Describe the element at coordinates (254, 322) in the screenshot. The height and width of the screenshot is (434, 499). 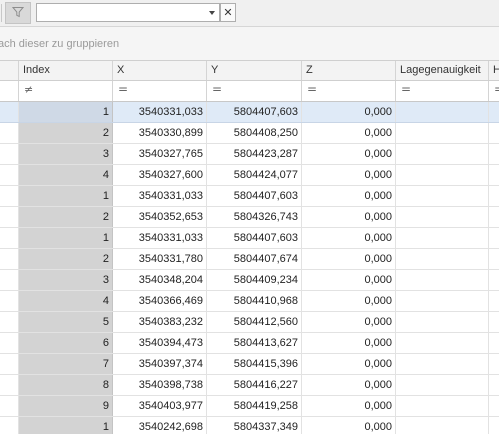
I see `cell-y: 5804412,560` at that location.